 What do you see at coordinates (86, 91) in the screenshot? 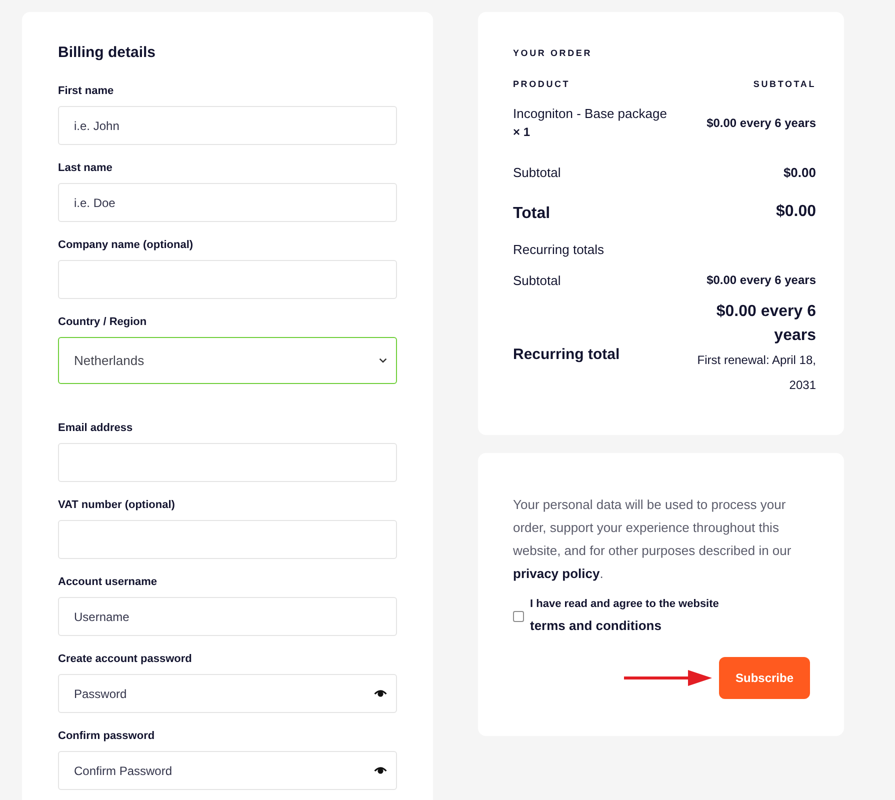
I see `field-label: First name` at bounding box center [86, 91].